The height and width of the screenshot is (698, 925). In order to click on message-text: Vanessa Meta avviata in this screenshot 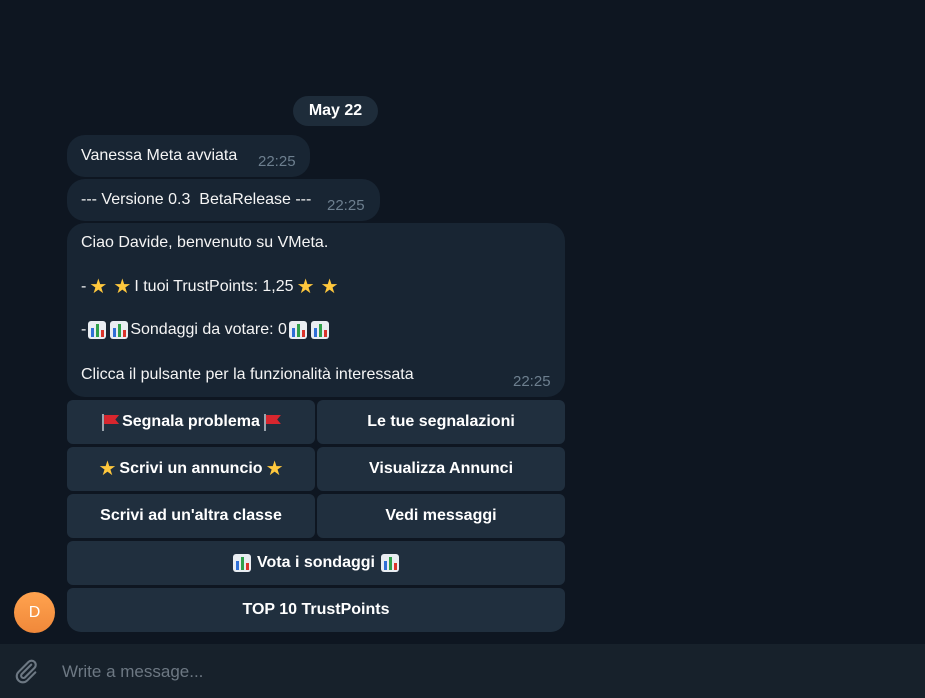, I will do `click(159, 155)`.